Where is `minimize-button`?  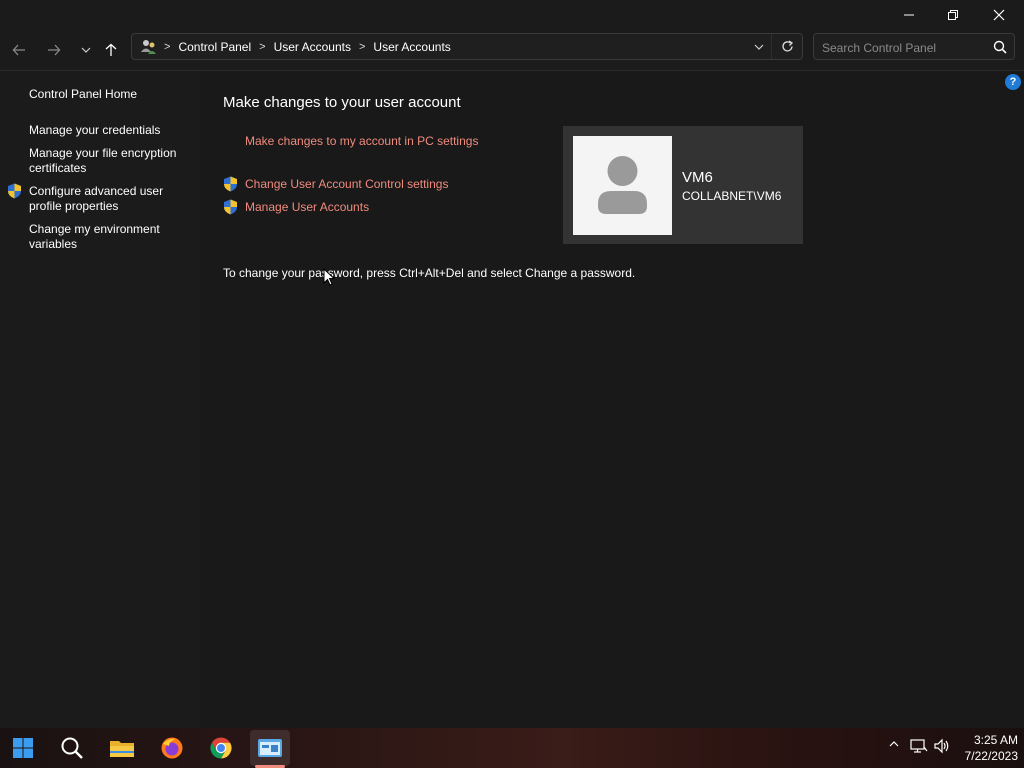 minimize-button is located at coordinates (909, 15).